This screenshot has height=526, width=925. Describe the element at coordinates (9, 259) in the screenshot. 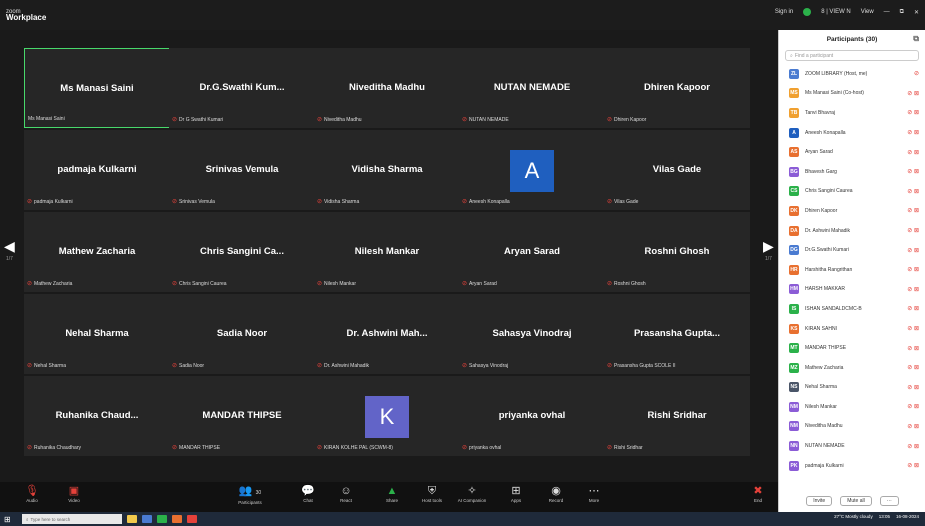

I see `page-indicator-left: 1/7` at that location.